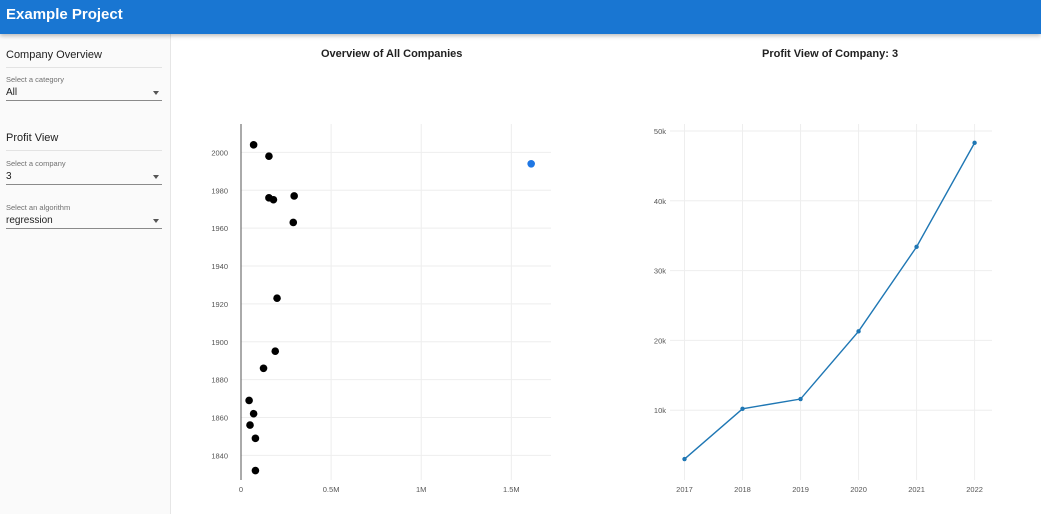  What do you see at coordinates (219, 266) in the screenshot?
I see `y-tick-label: 1940` at bounding box center [219, 266].